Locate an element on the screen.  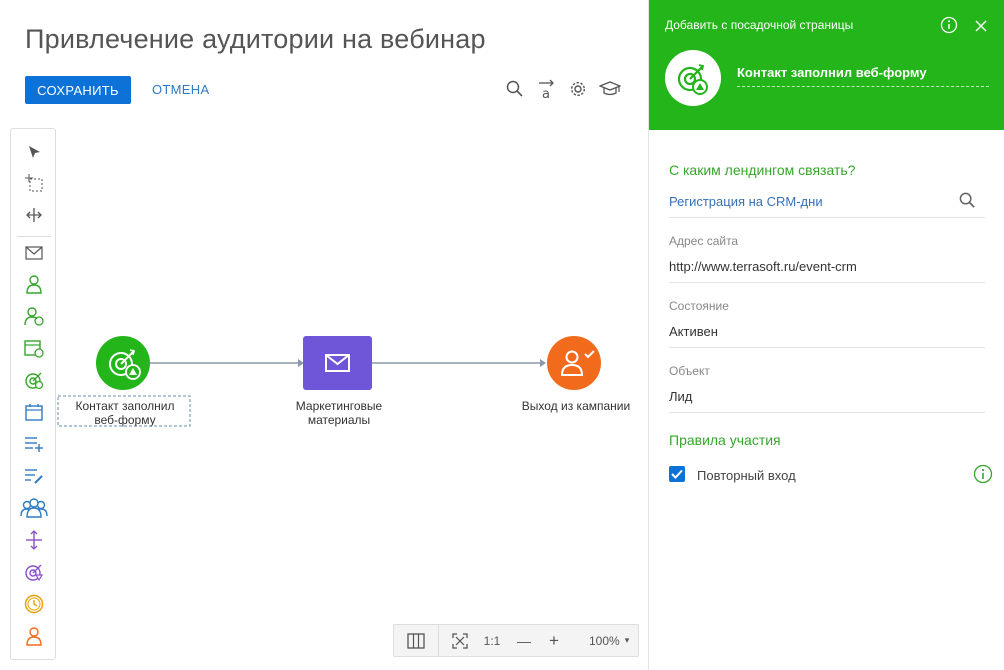
reentry-label: Повторный вход is located at coordinates (746, 475).